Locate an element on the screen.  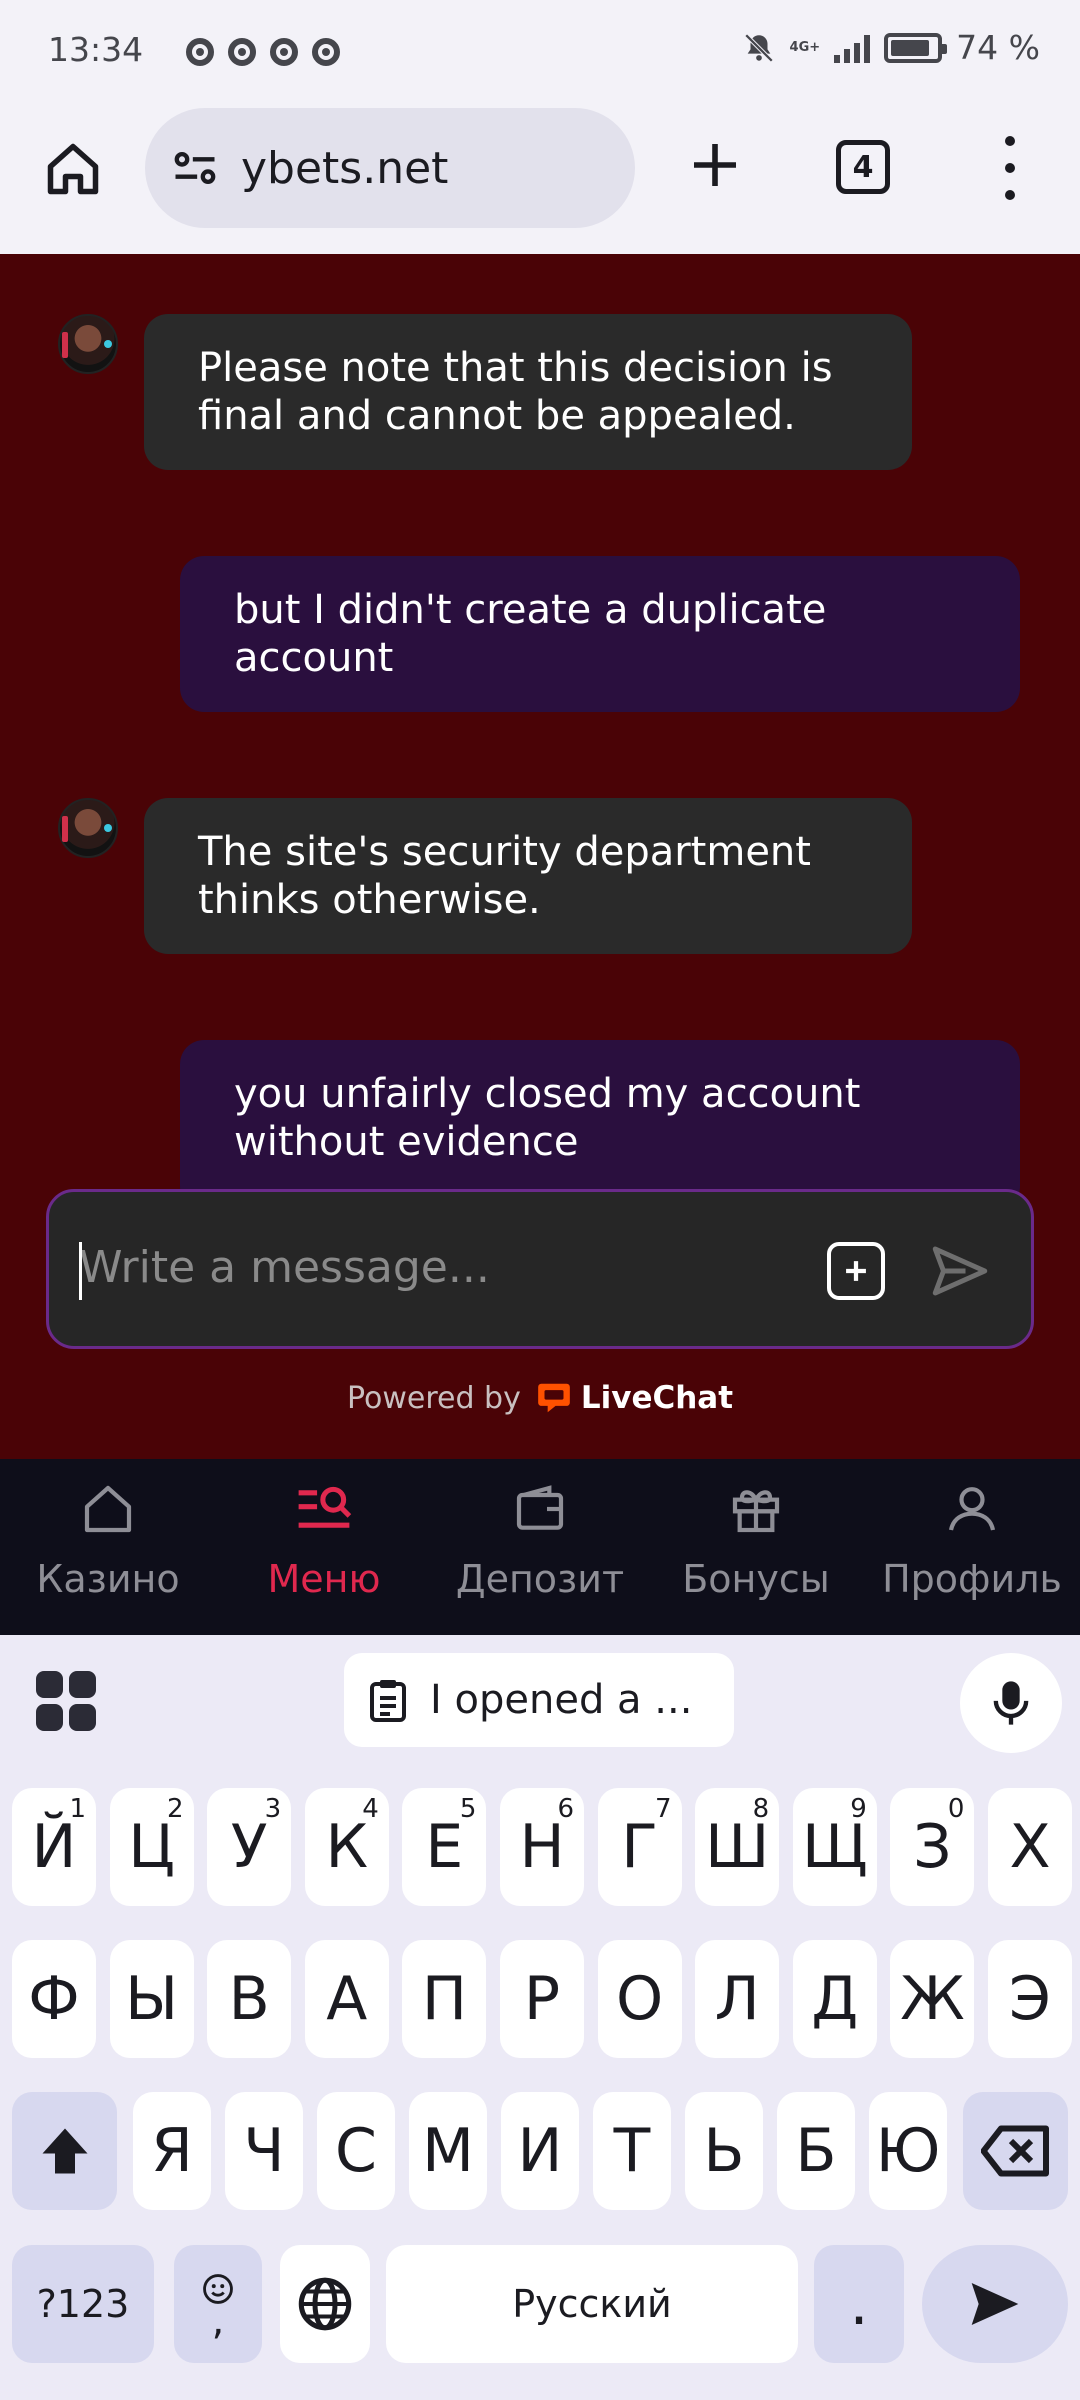
key-letter: В is located at coordinates (249, 1999).